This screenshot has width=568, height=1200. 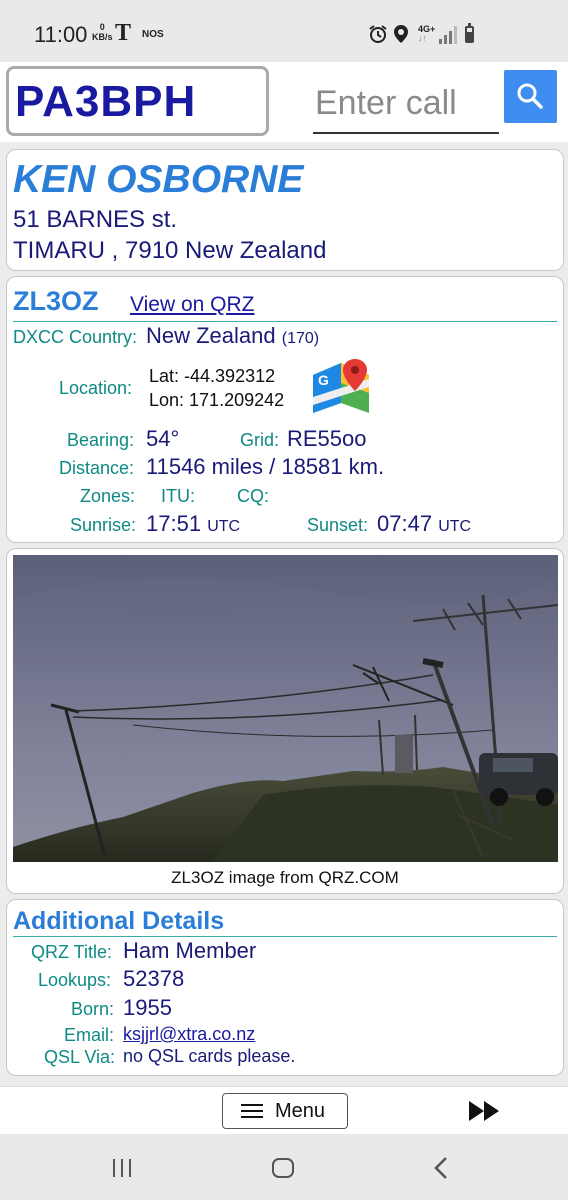 I want to click on view-on-qrz-link: View on QRZ, so click(x=192, y=305).